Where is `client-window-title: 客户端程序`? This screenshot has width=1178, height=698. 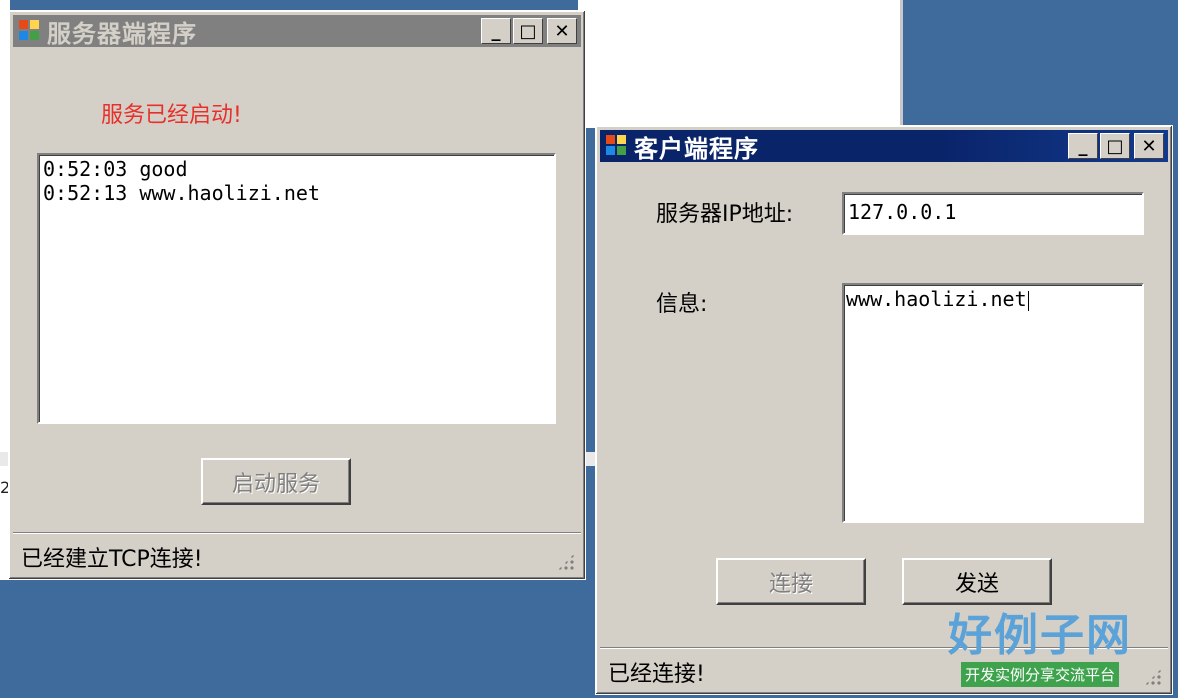
client-window-title: 客户端程序 is located at coordinates (696, 148).